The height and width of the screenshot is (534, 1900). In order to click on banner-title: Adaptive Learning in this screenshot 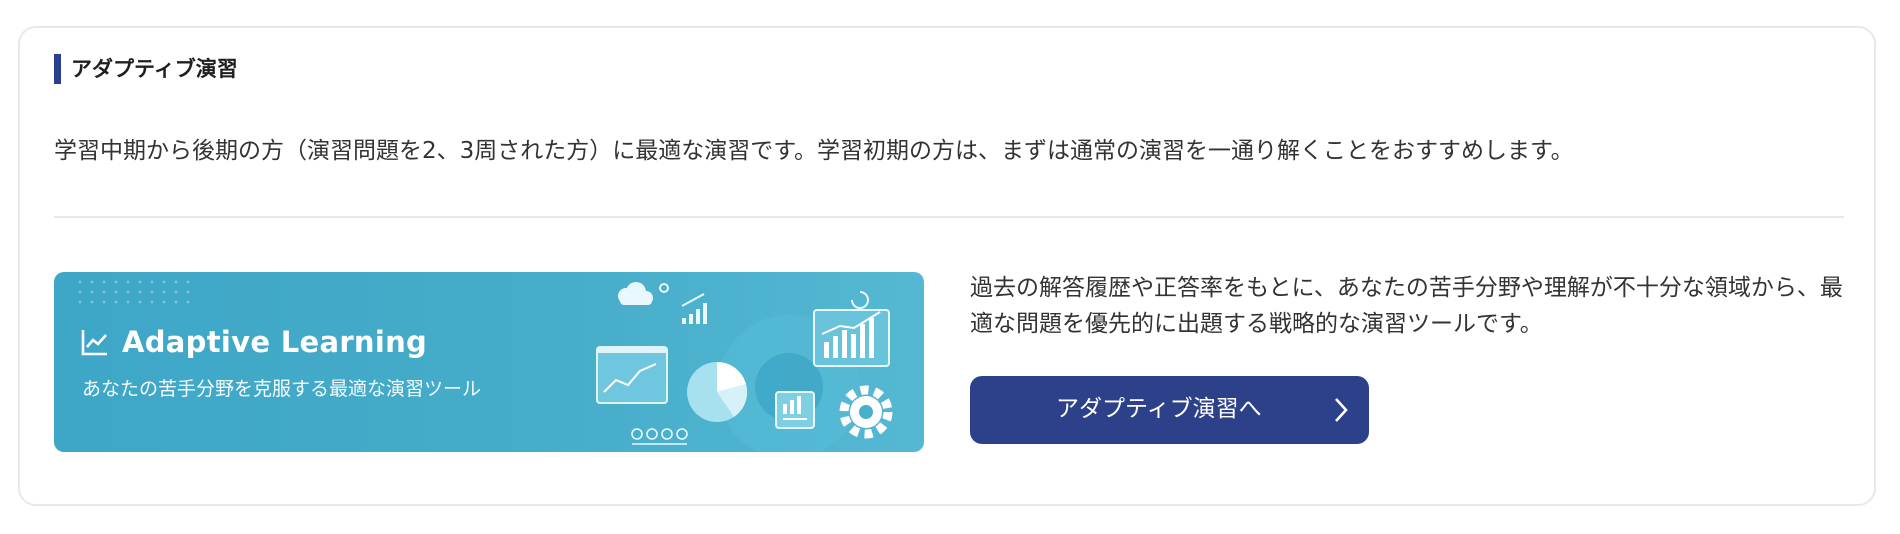, I will do `click(253, 342)`.